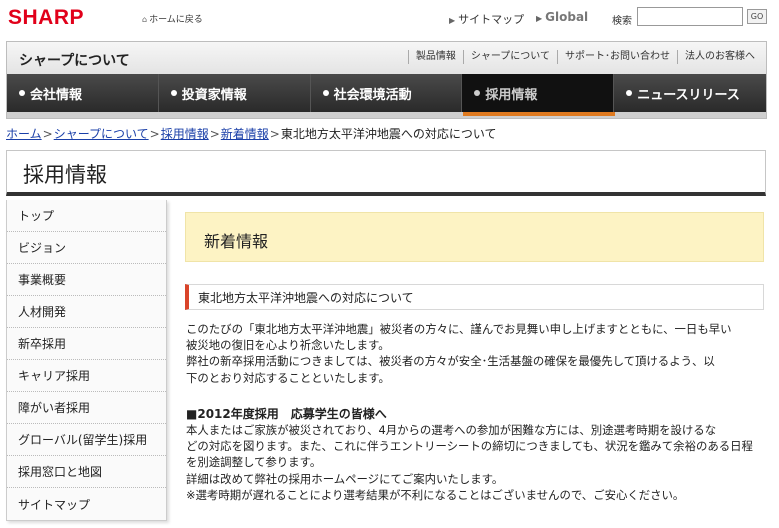  What do you see at coordinates (690, 16) in the screenshot?
I see `search-input` at bounding box center [690, 16].